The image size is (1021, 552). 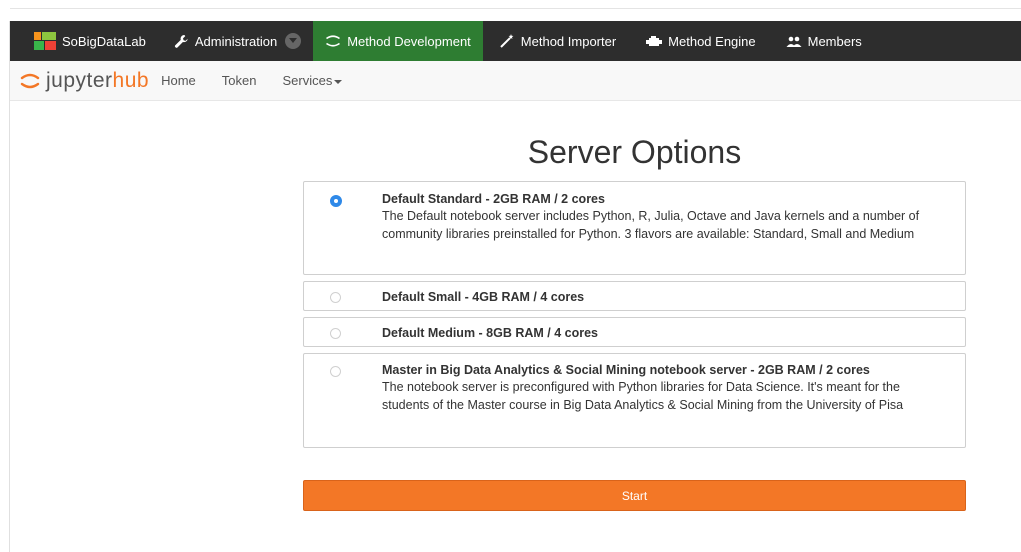 What do you see at coordinates (104, 41) in the screenshot?
I see `nav-brand-label: SoBigDataLab` at bounding box center [104, 41].